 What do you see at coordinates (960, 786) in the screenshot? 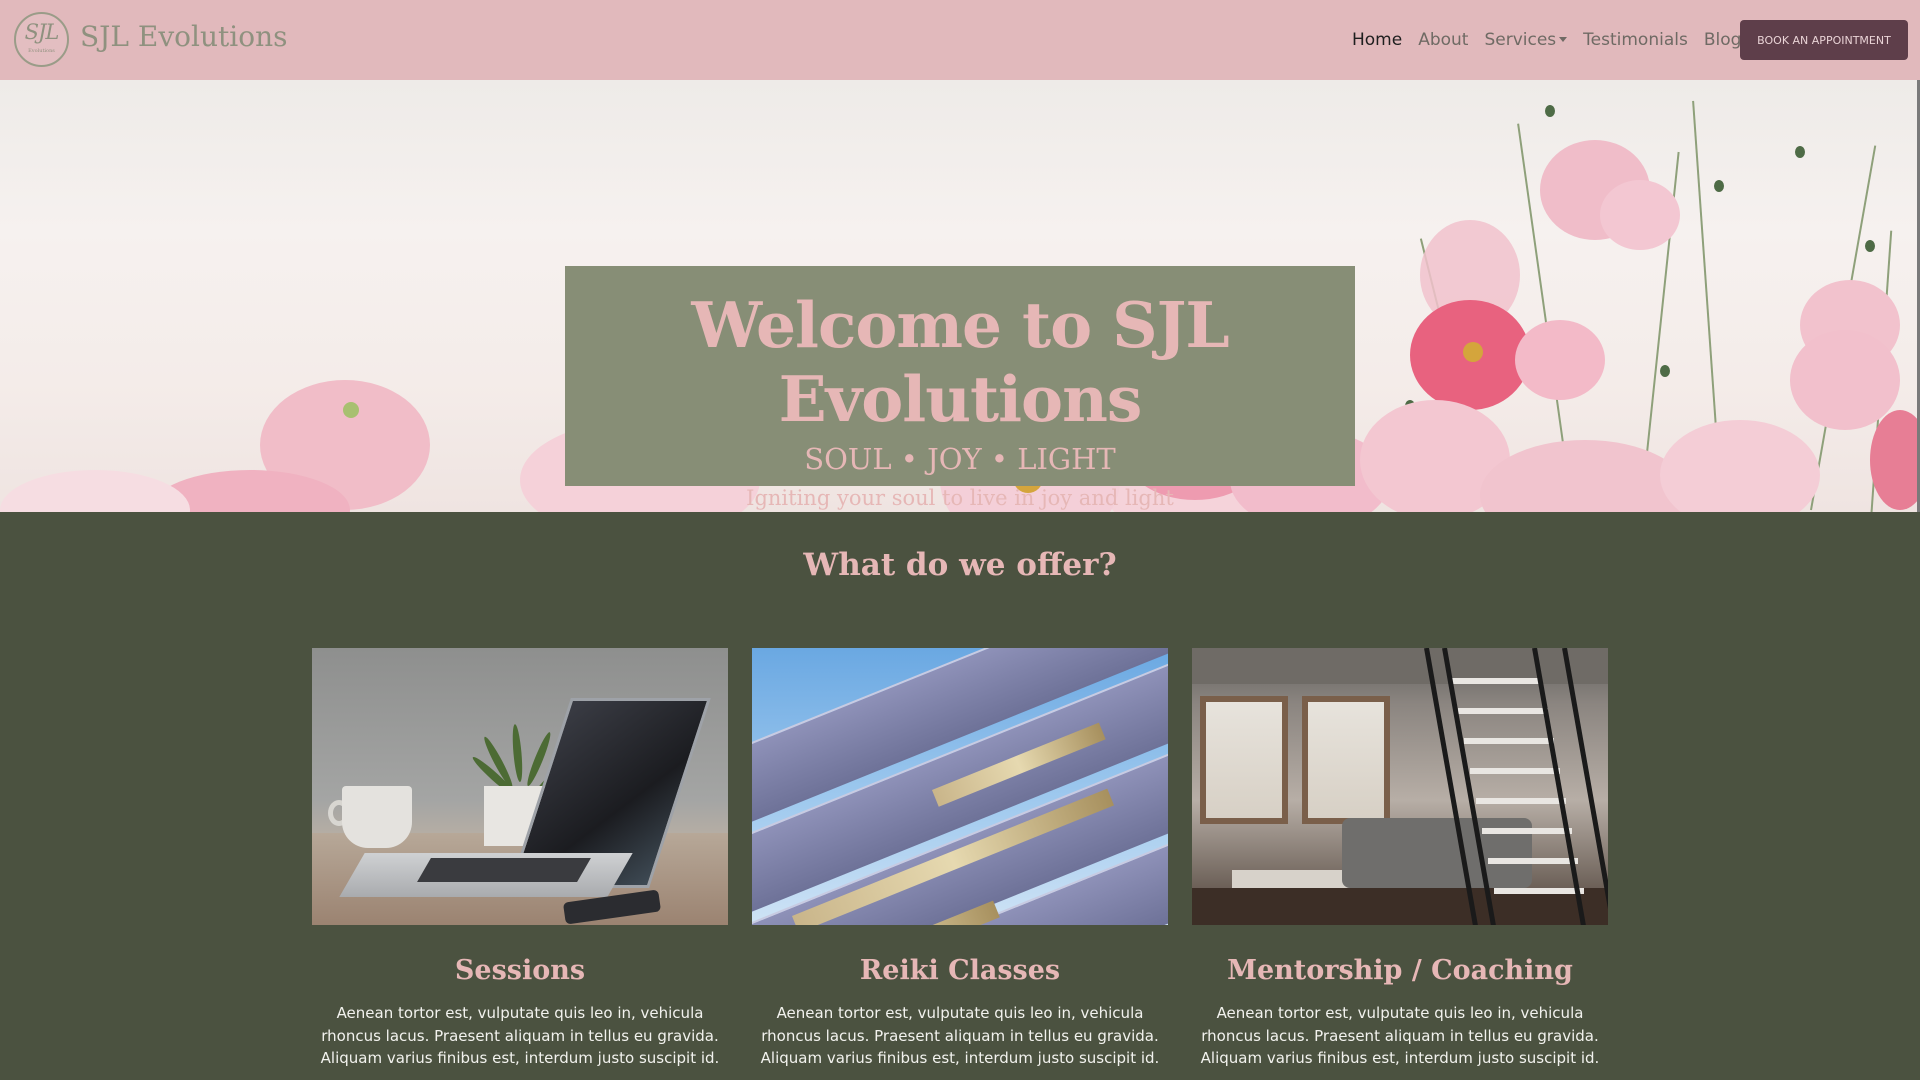
I see `building-facade-image` at bounding box center [960, 786].